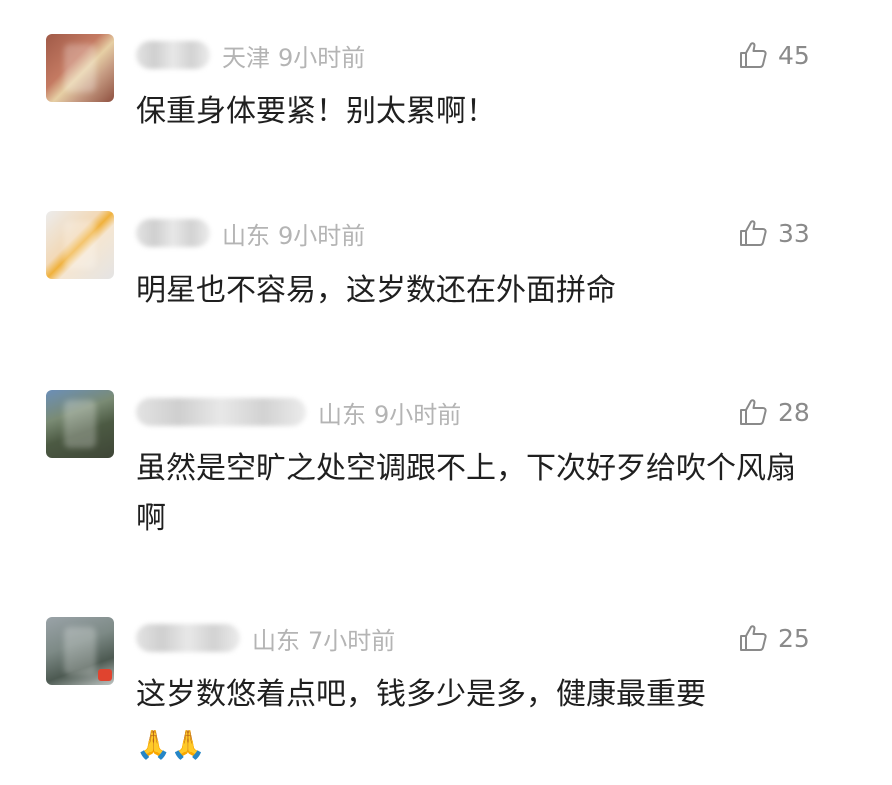  What do you see at coordinates (774, 233) in the screenshot?
I see `like-button: 33` at bounding box center [774, 233].